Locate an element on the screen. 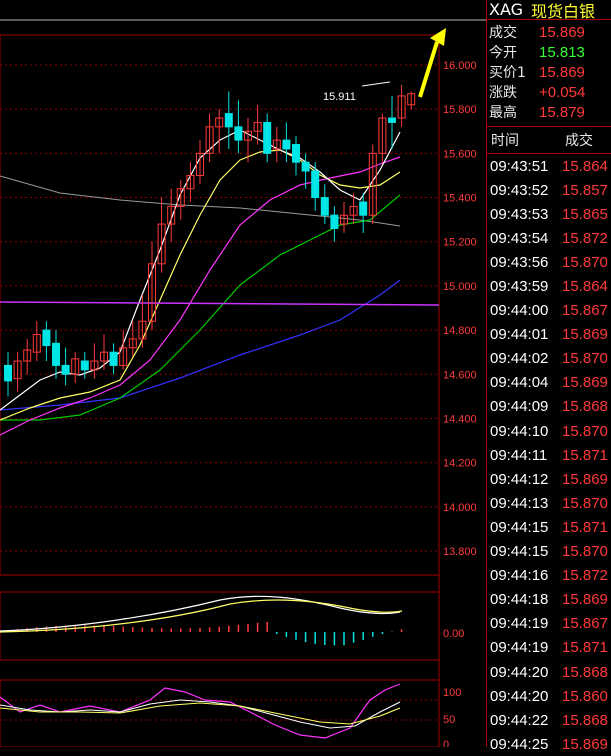 Image resolution: width=611 pixels, height=756 pixels. quote-row: 成交 15.869 is located at coordinates (549, 32).